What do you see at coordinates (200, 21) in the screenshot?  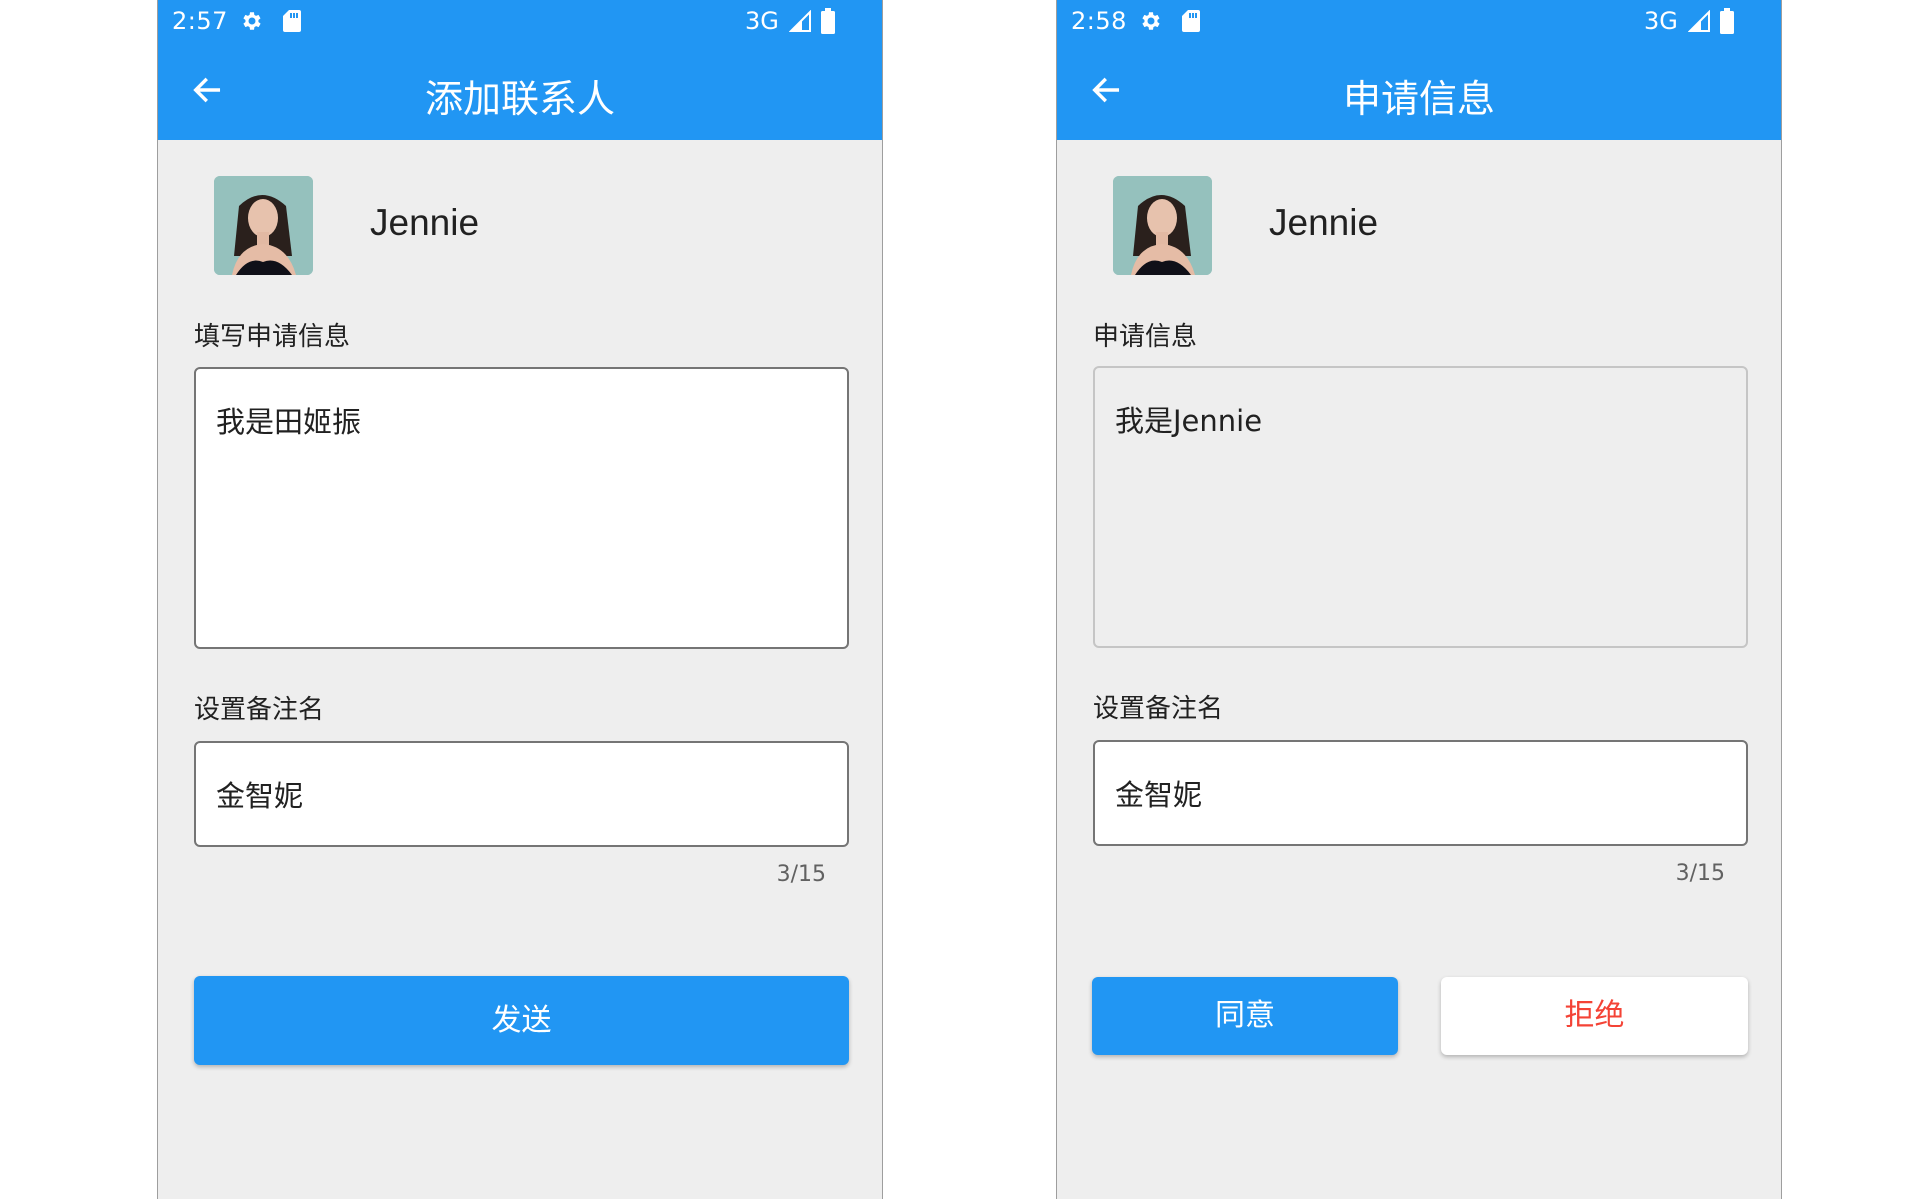 I see `status-time: 2:57` at bounding box center [200, 21].